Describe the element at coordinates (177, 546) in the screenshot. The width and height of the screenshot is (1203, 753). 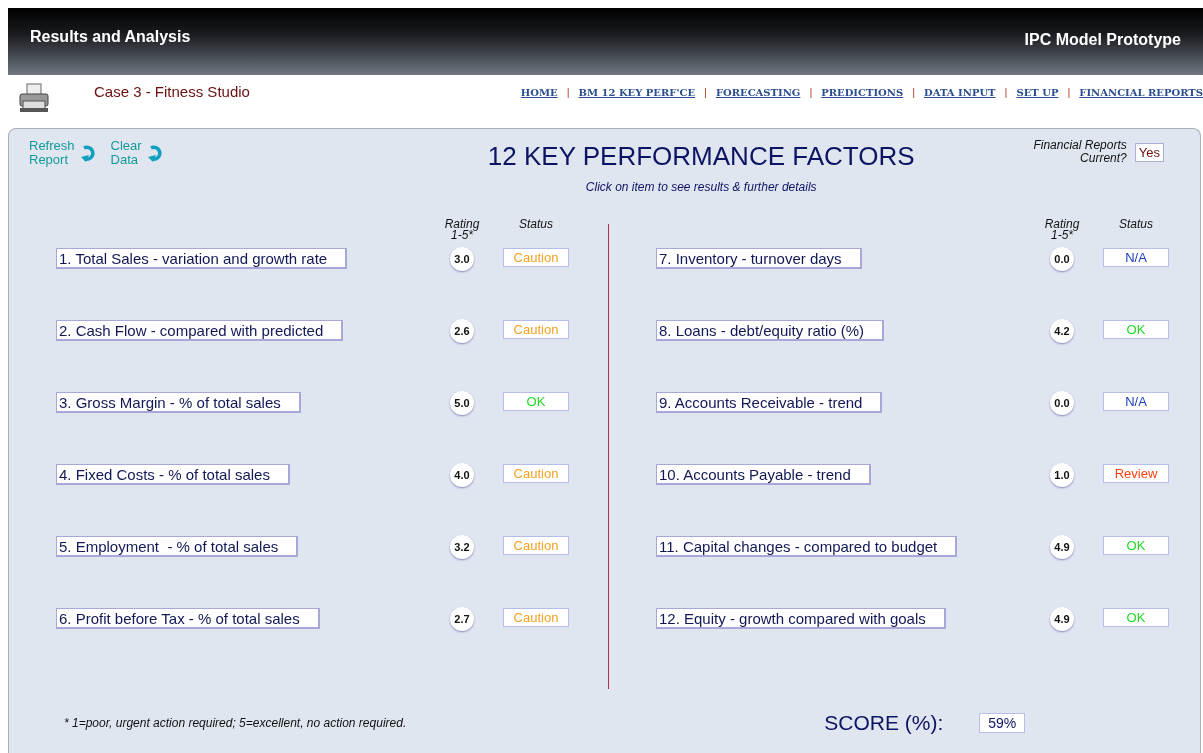
I see `factor-button: 5. Employment - % of total sales` at that location.